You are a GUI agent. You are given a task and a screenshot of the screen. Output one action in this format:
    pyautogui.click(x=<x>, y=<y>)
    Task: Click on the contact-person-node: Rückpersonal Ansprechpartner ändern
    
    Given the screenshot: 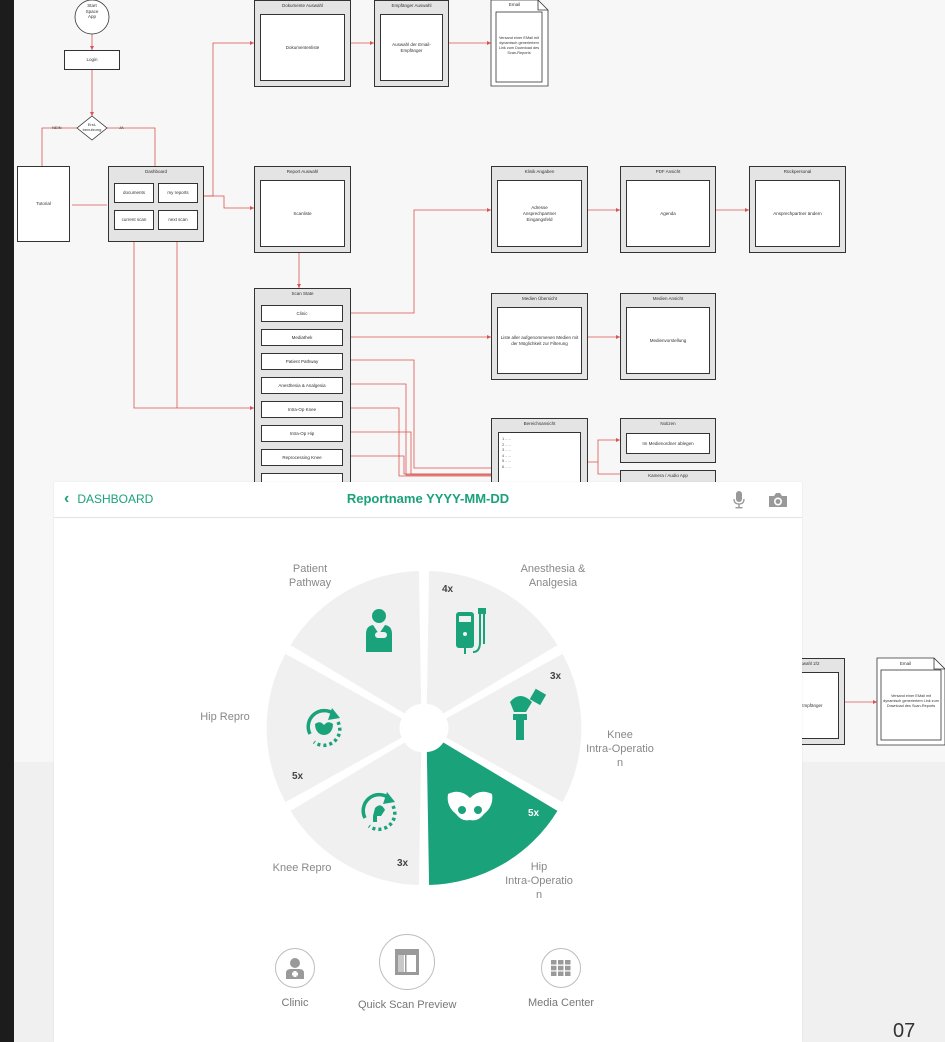 What is the action you would take?
    pyautogui.click(x=797, y=209)
    